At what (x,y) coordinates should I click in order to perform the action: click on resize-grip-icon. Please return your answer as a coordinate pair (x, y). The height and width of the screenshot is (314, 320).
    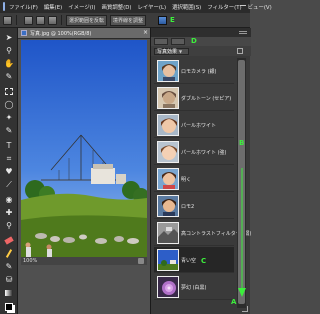
    Looking at the image, I should click on (245, 309).